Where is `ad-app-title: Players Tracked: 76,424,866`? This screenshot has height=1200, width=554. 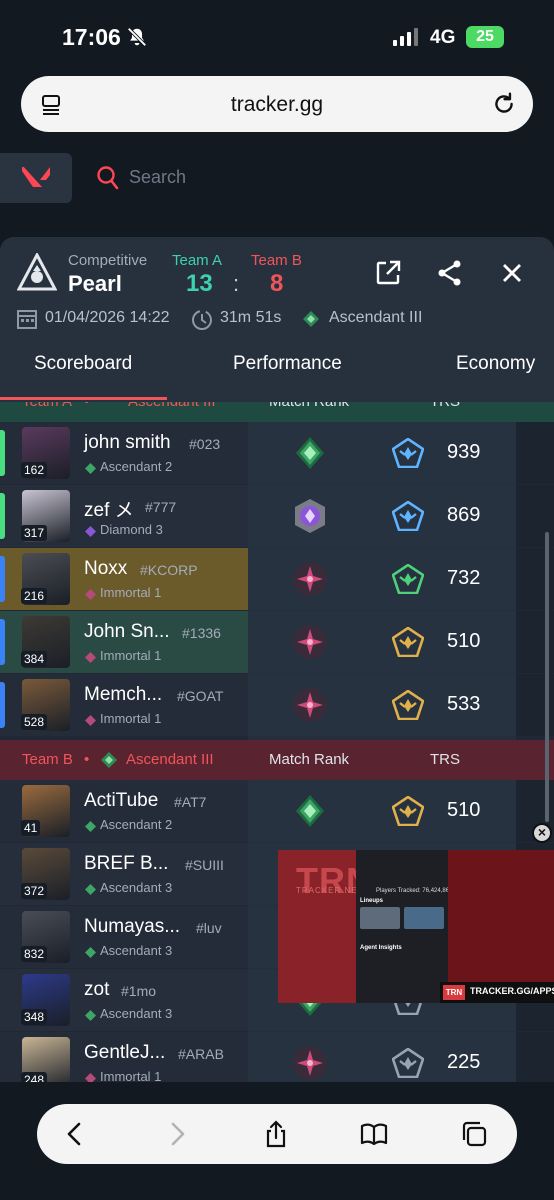 ad-app-title: Players Tracked: 76,424,866 is located at coordinates (414, 891).